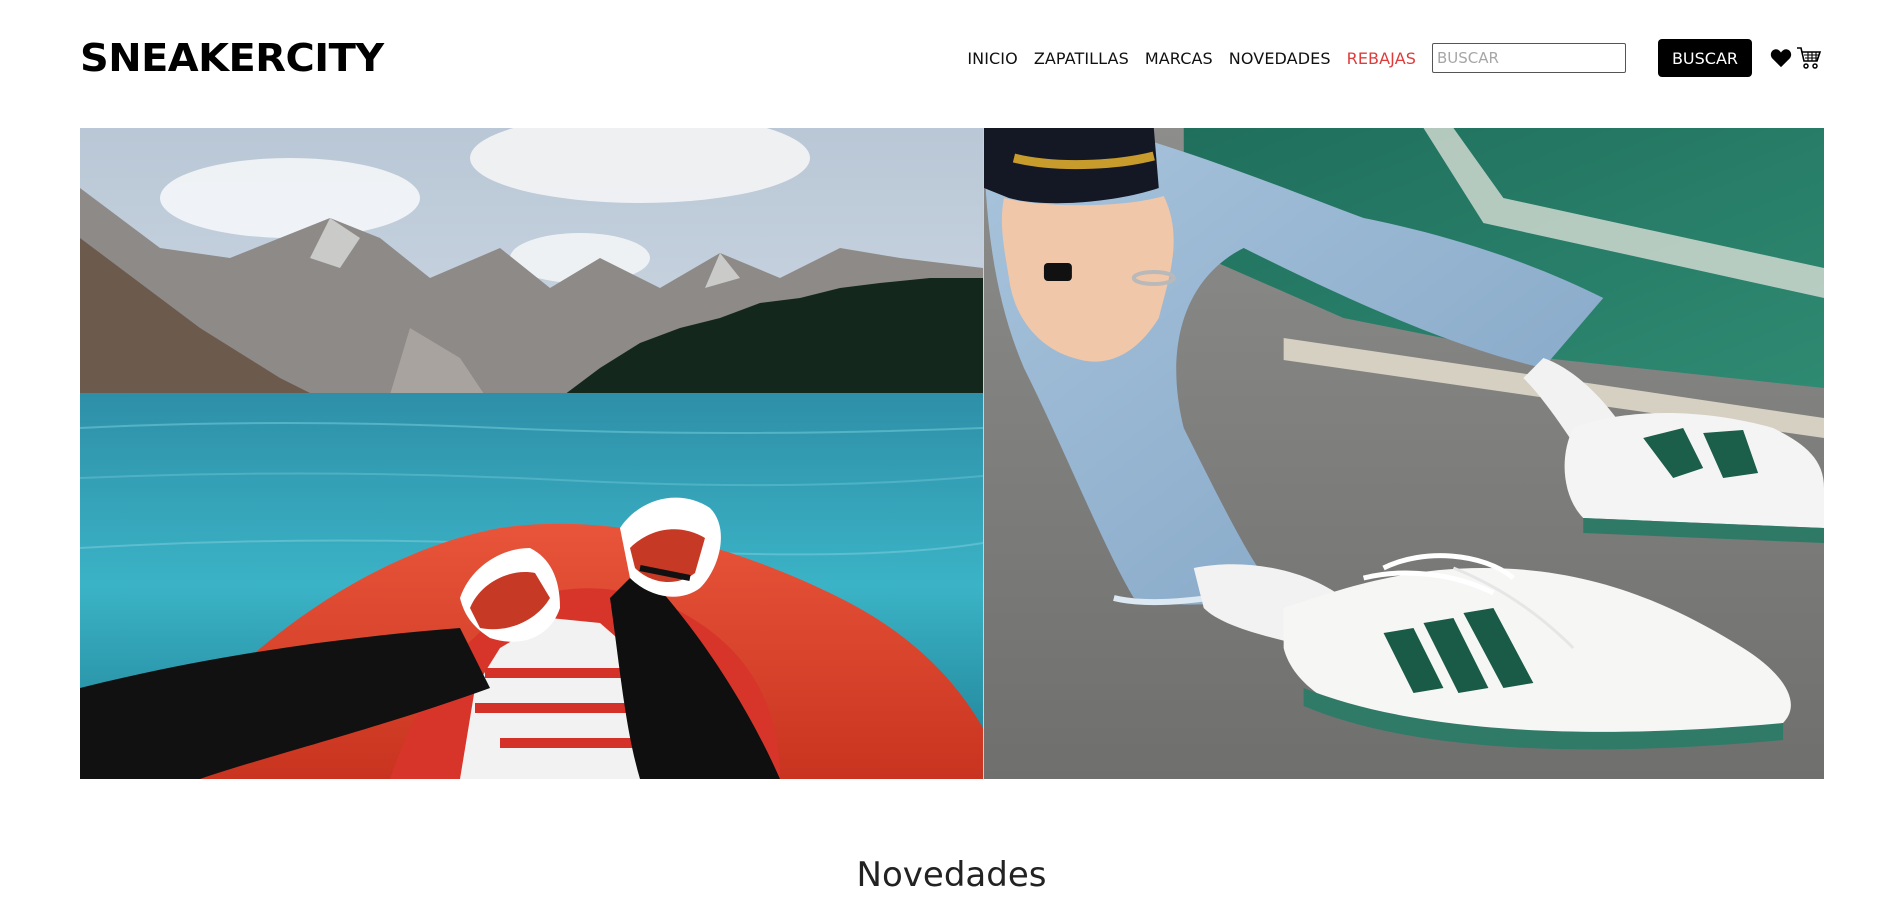  Describe the element at coordinates (232, 58) in the screenshot. I see `site-logo: SNEAKERCITY` at that location.